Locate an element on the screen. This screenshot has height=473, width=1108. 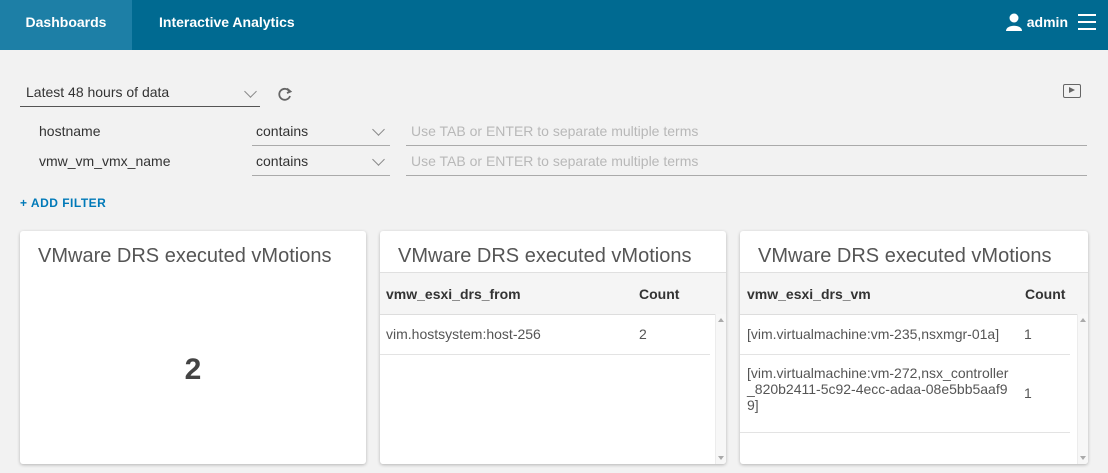
tab-dashboards: Dashboards is located at coordinates (66, 25).